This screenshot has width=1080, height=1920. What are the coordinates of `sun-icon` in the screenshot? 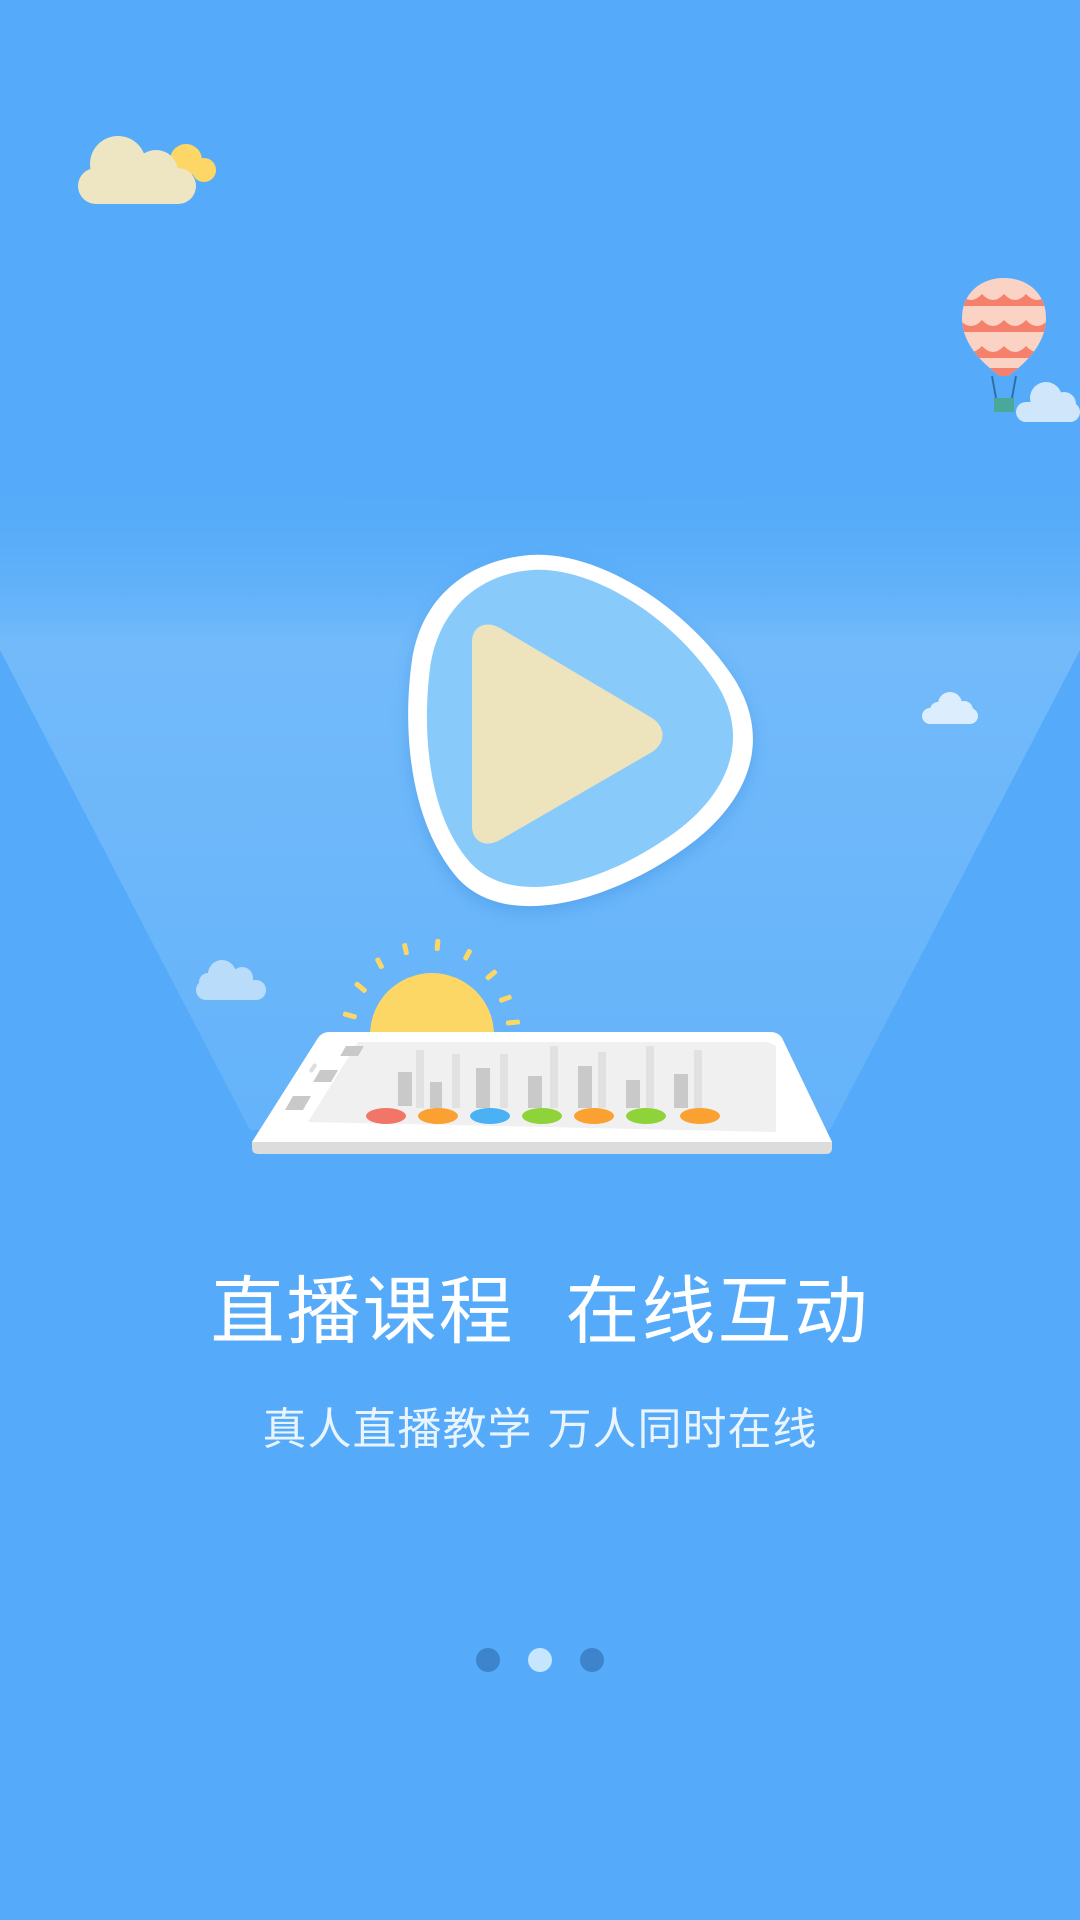 It's located at (431, 986).